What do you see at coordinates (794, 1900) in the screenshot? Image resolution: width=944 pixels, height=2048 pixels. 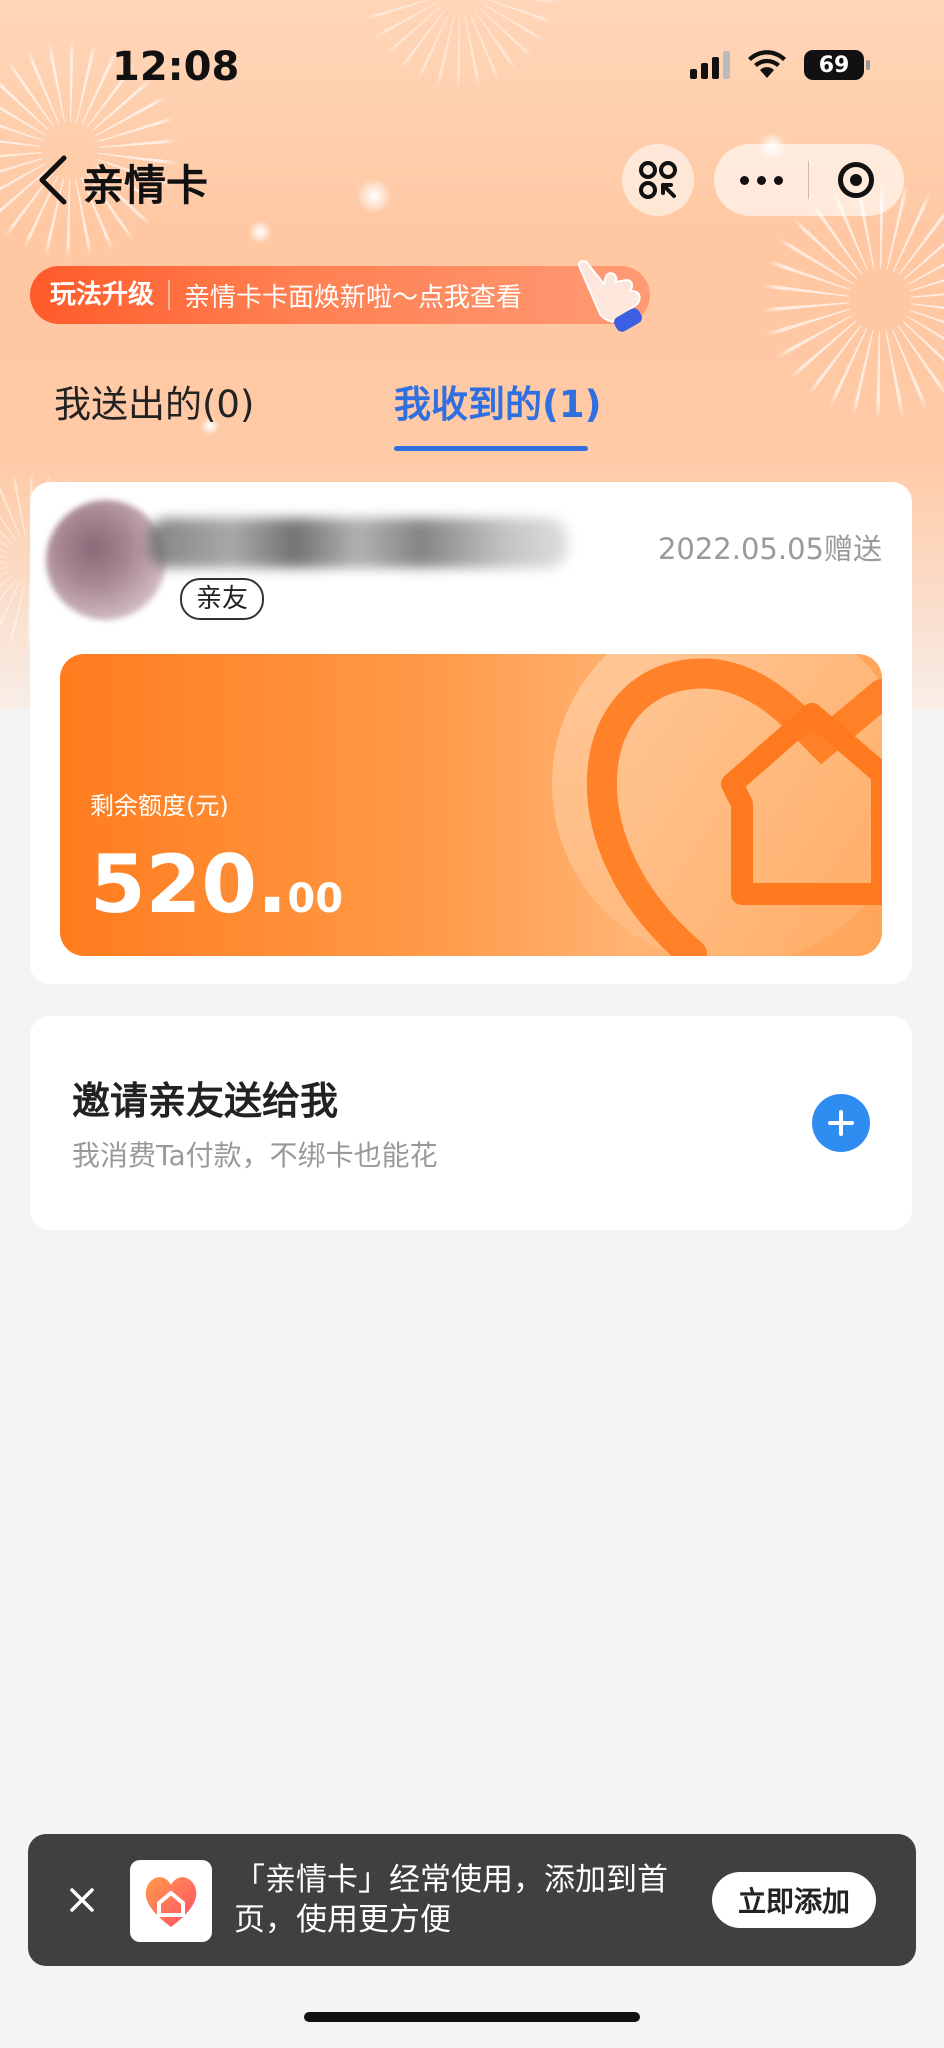 I see `add-now-button: 立即添加` at bounding box center [794, 1900].